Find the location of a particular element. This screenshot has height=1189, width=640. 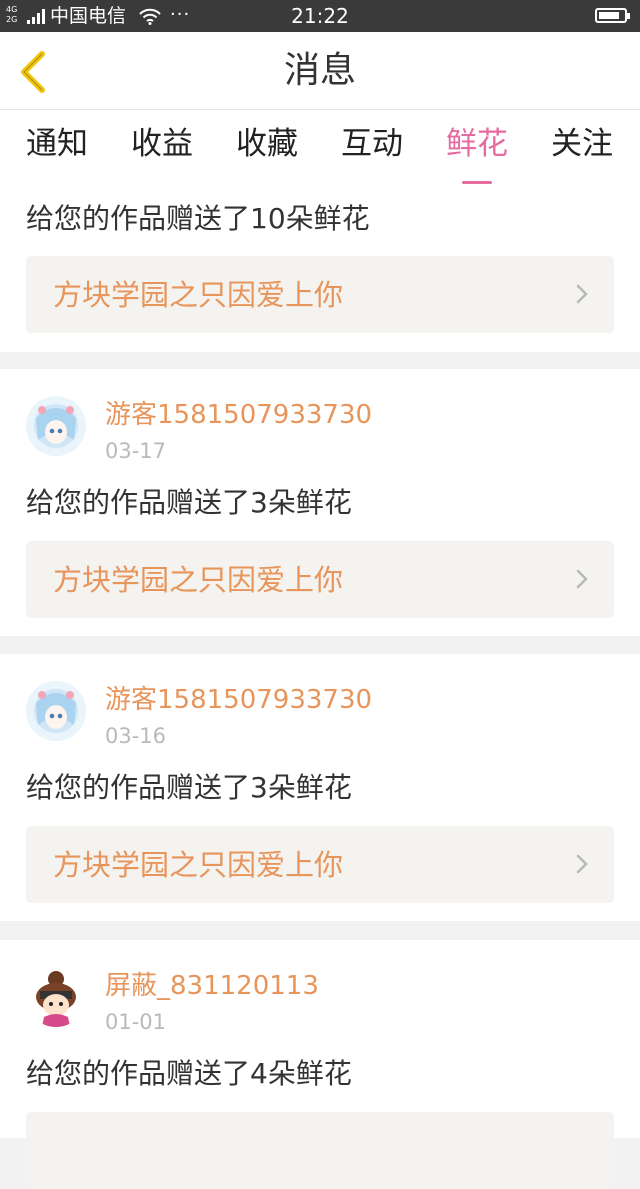

tab-notifications: 通知 is located at coordinates (57, 144).